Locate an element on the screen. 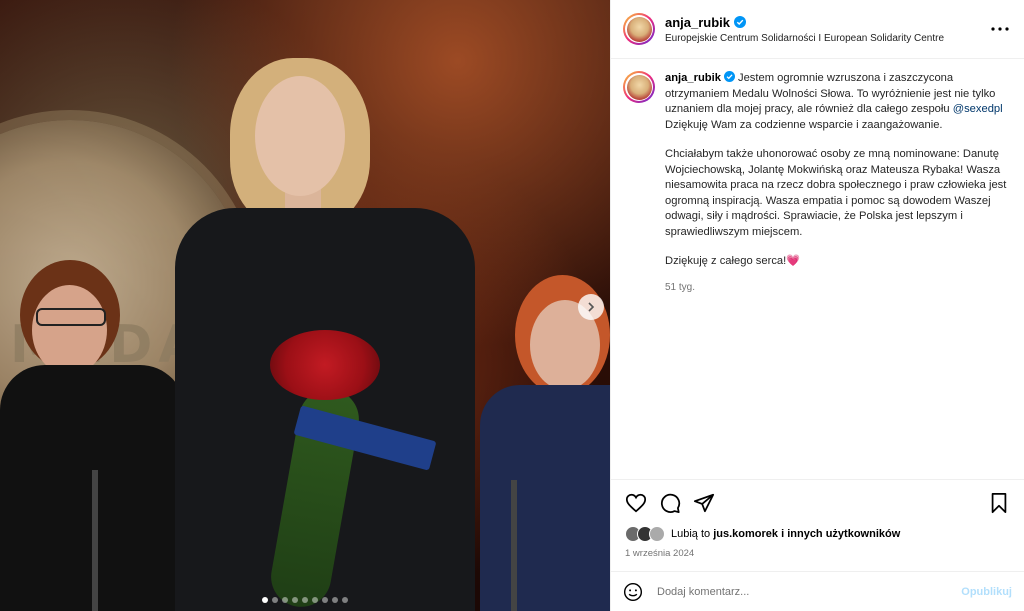 The height and width of the screenshot is (611, 1024). chevron-right-icon is located at coordinates (591, 307).